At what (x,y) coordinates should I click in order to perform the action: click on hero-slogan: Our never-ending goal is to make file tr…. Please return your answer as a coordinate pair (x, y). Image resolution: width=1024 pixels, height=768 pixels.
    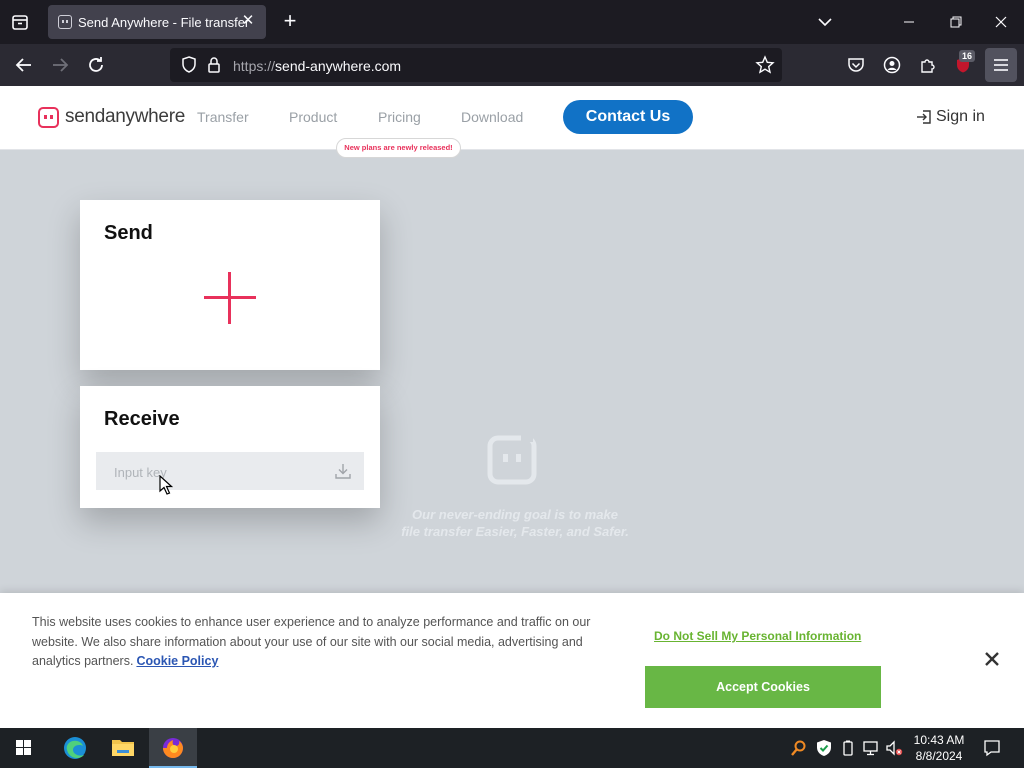
    Looking at the image, I should click on (515, 523).